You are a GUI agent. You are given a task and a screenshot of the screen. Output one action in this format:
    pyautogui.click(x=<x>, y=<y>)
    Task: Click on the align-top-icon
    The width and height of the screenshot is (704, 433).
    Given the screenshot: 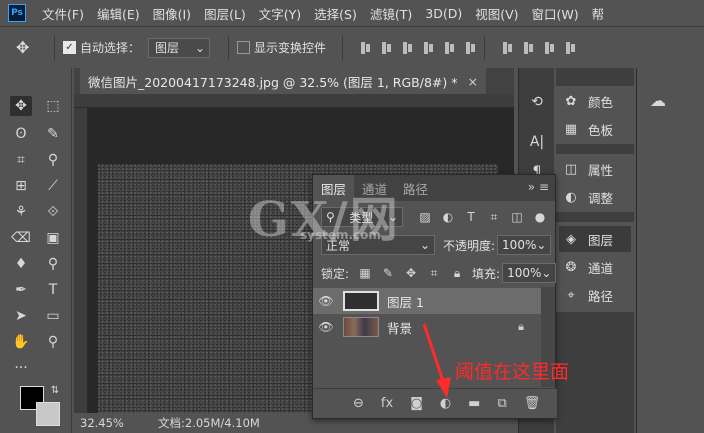 What is the action you would take?
    pyautogui.click(x=365, y=48)
    